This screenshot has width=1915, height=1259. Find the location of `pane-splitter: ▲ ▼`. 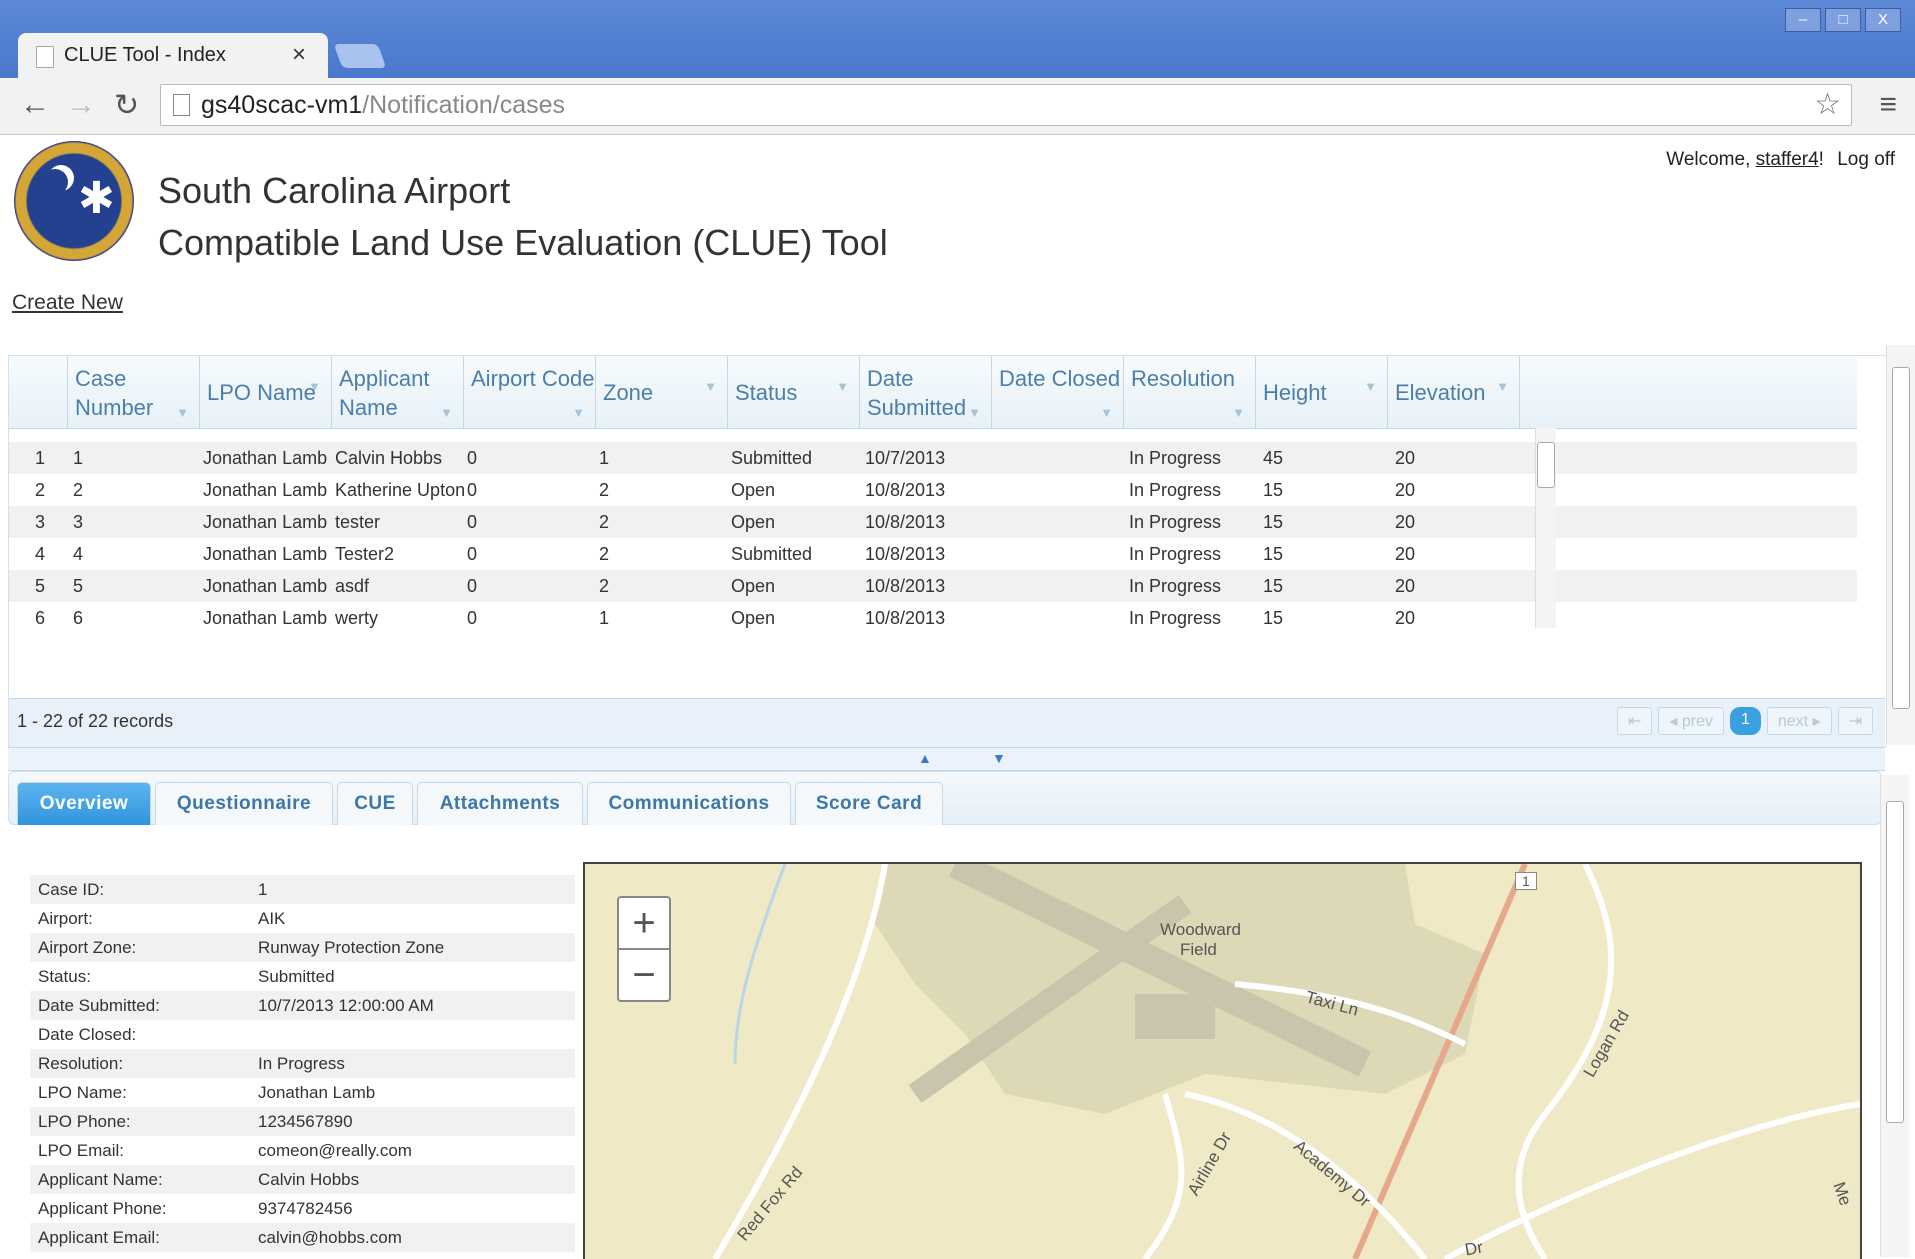

pane-splitter: ▲ ▼ is located at coordinates (946, 759).